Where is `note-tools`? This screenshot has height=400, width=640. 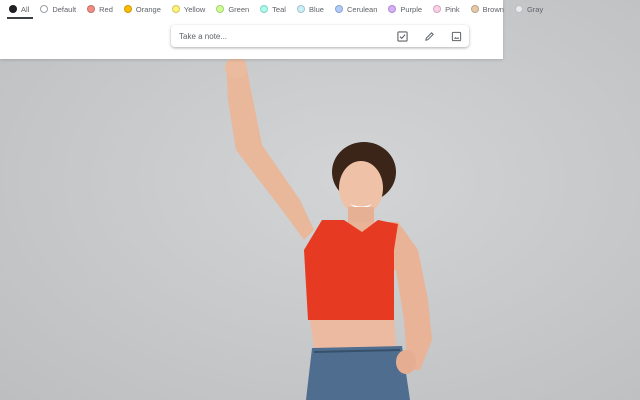
note-tools is located at coordinates (422, 36).